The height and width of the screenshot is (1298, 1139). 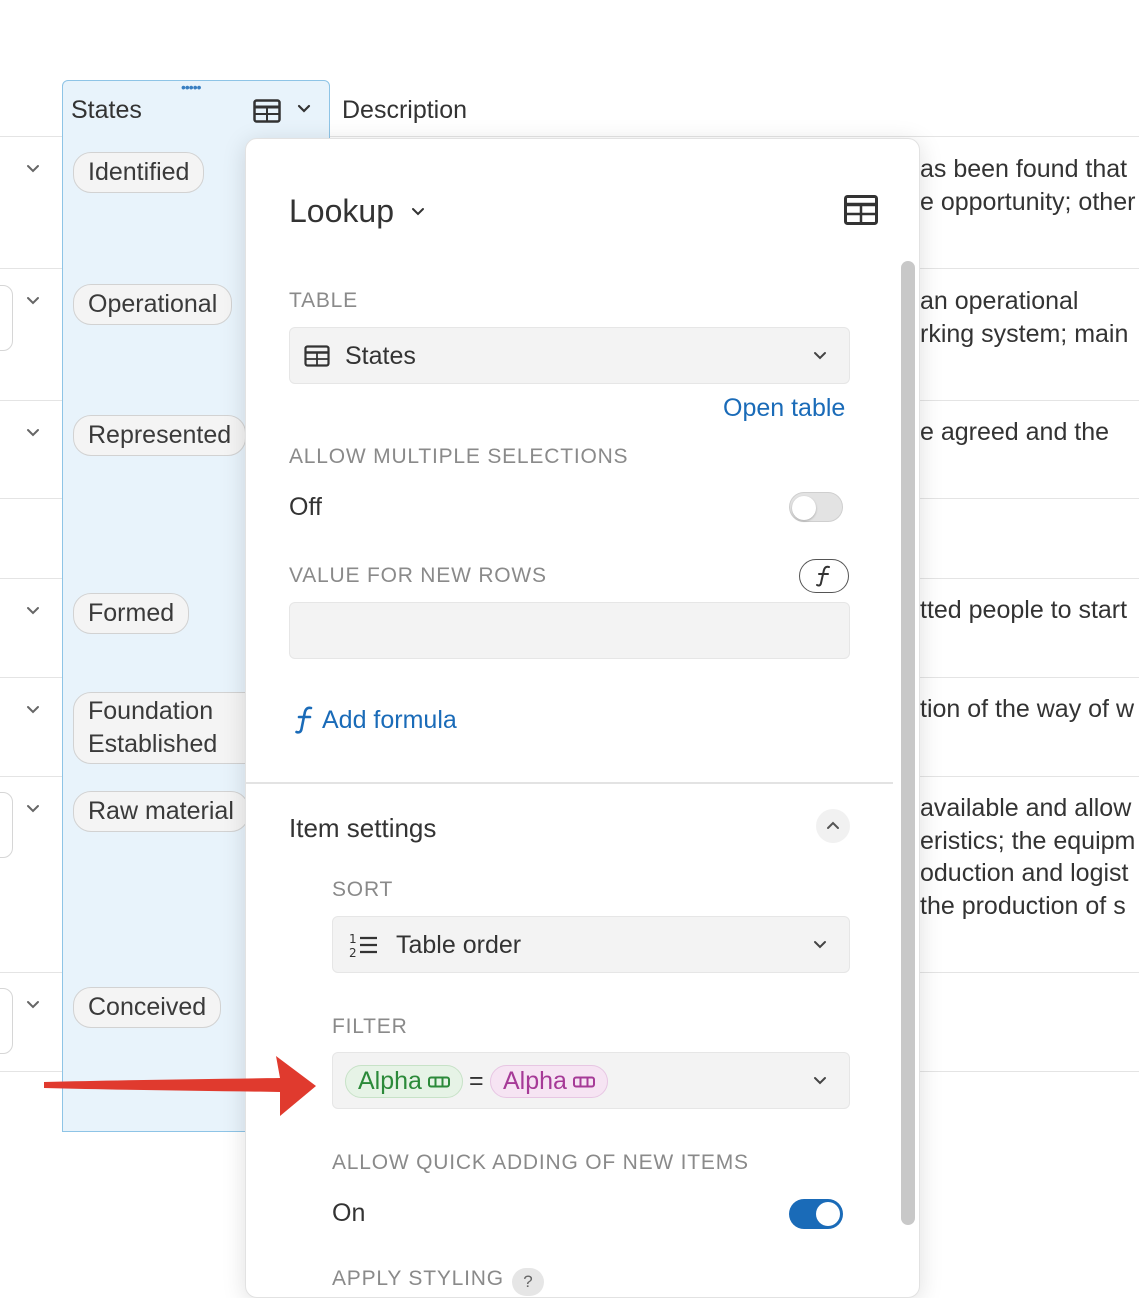 I want to click on state-chip: Operational, so click(x=153, y=304).